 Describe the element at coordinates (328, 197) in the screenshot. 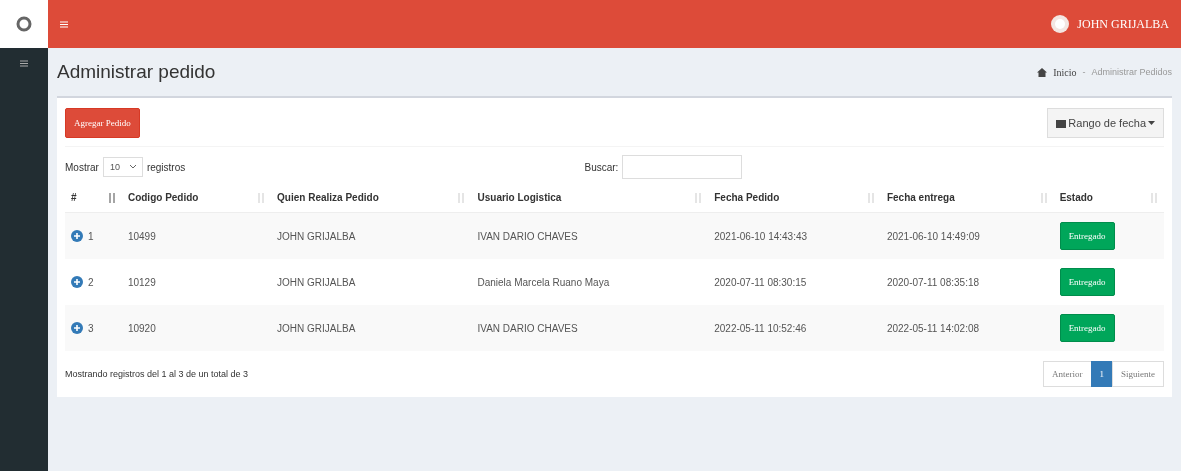

I see `column-header: Quien Realiza Pedido` at that location.